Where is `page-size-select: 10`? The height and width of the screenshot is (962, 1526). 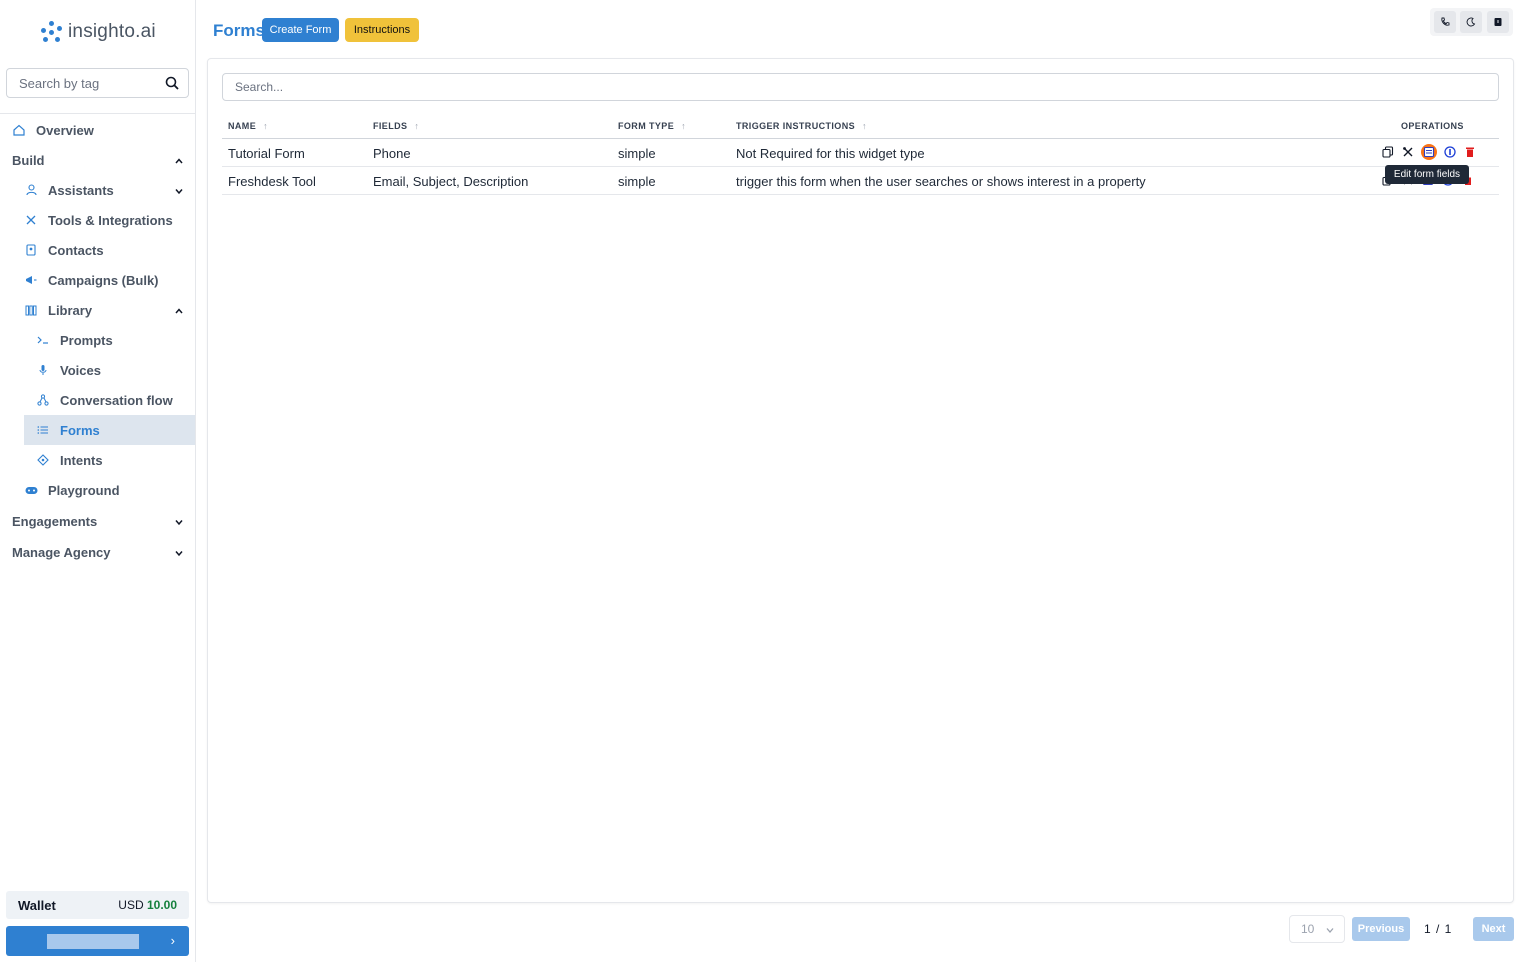 page-size-select: 10 is located at coordinates (1317, 929).